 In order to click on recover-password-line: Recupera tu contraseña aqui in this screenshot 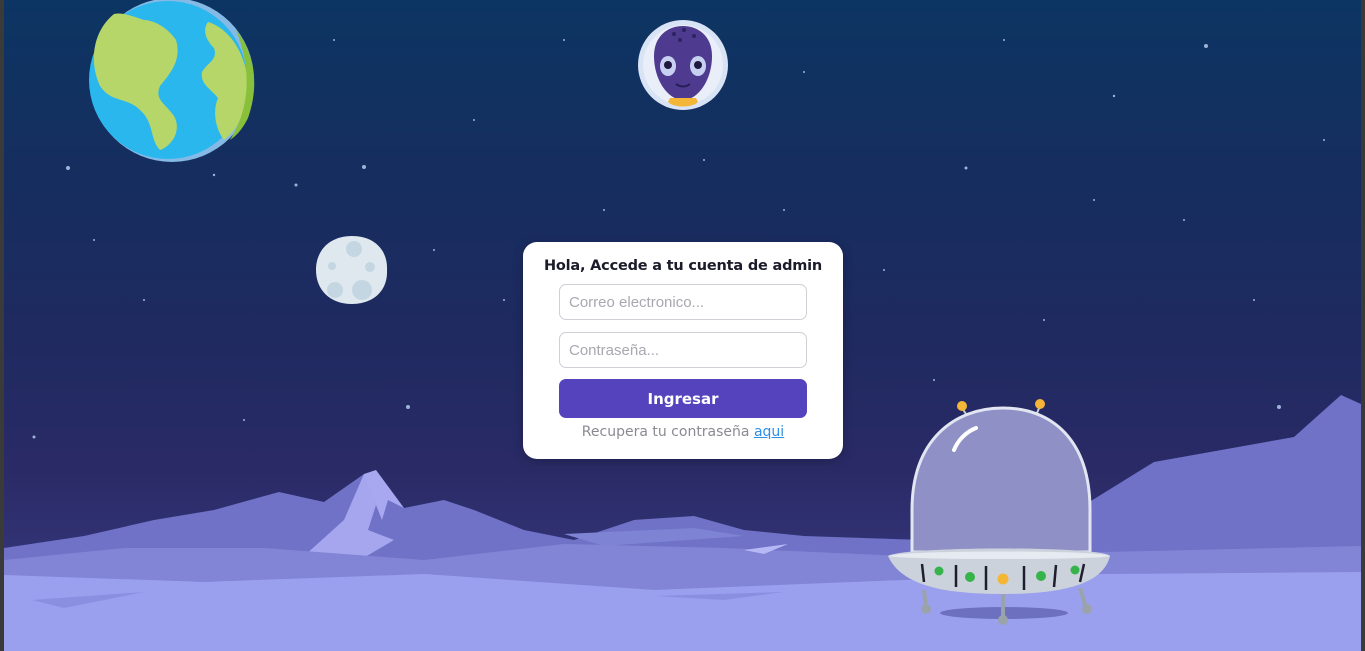, I will do `click(683, 432)`.